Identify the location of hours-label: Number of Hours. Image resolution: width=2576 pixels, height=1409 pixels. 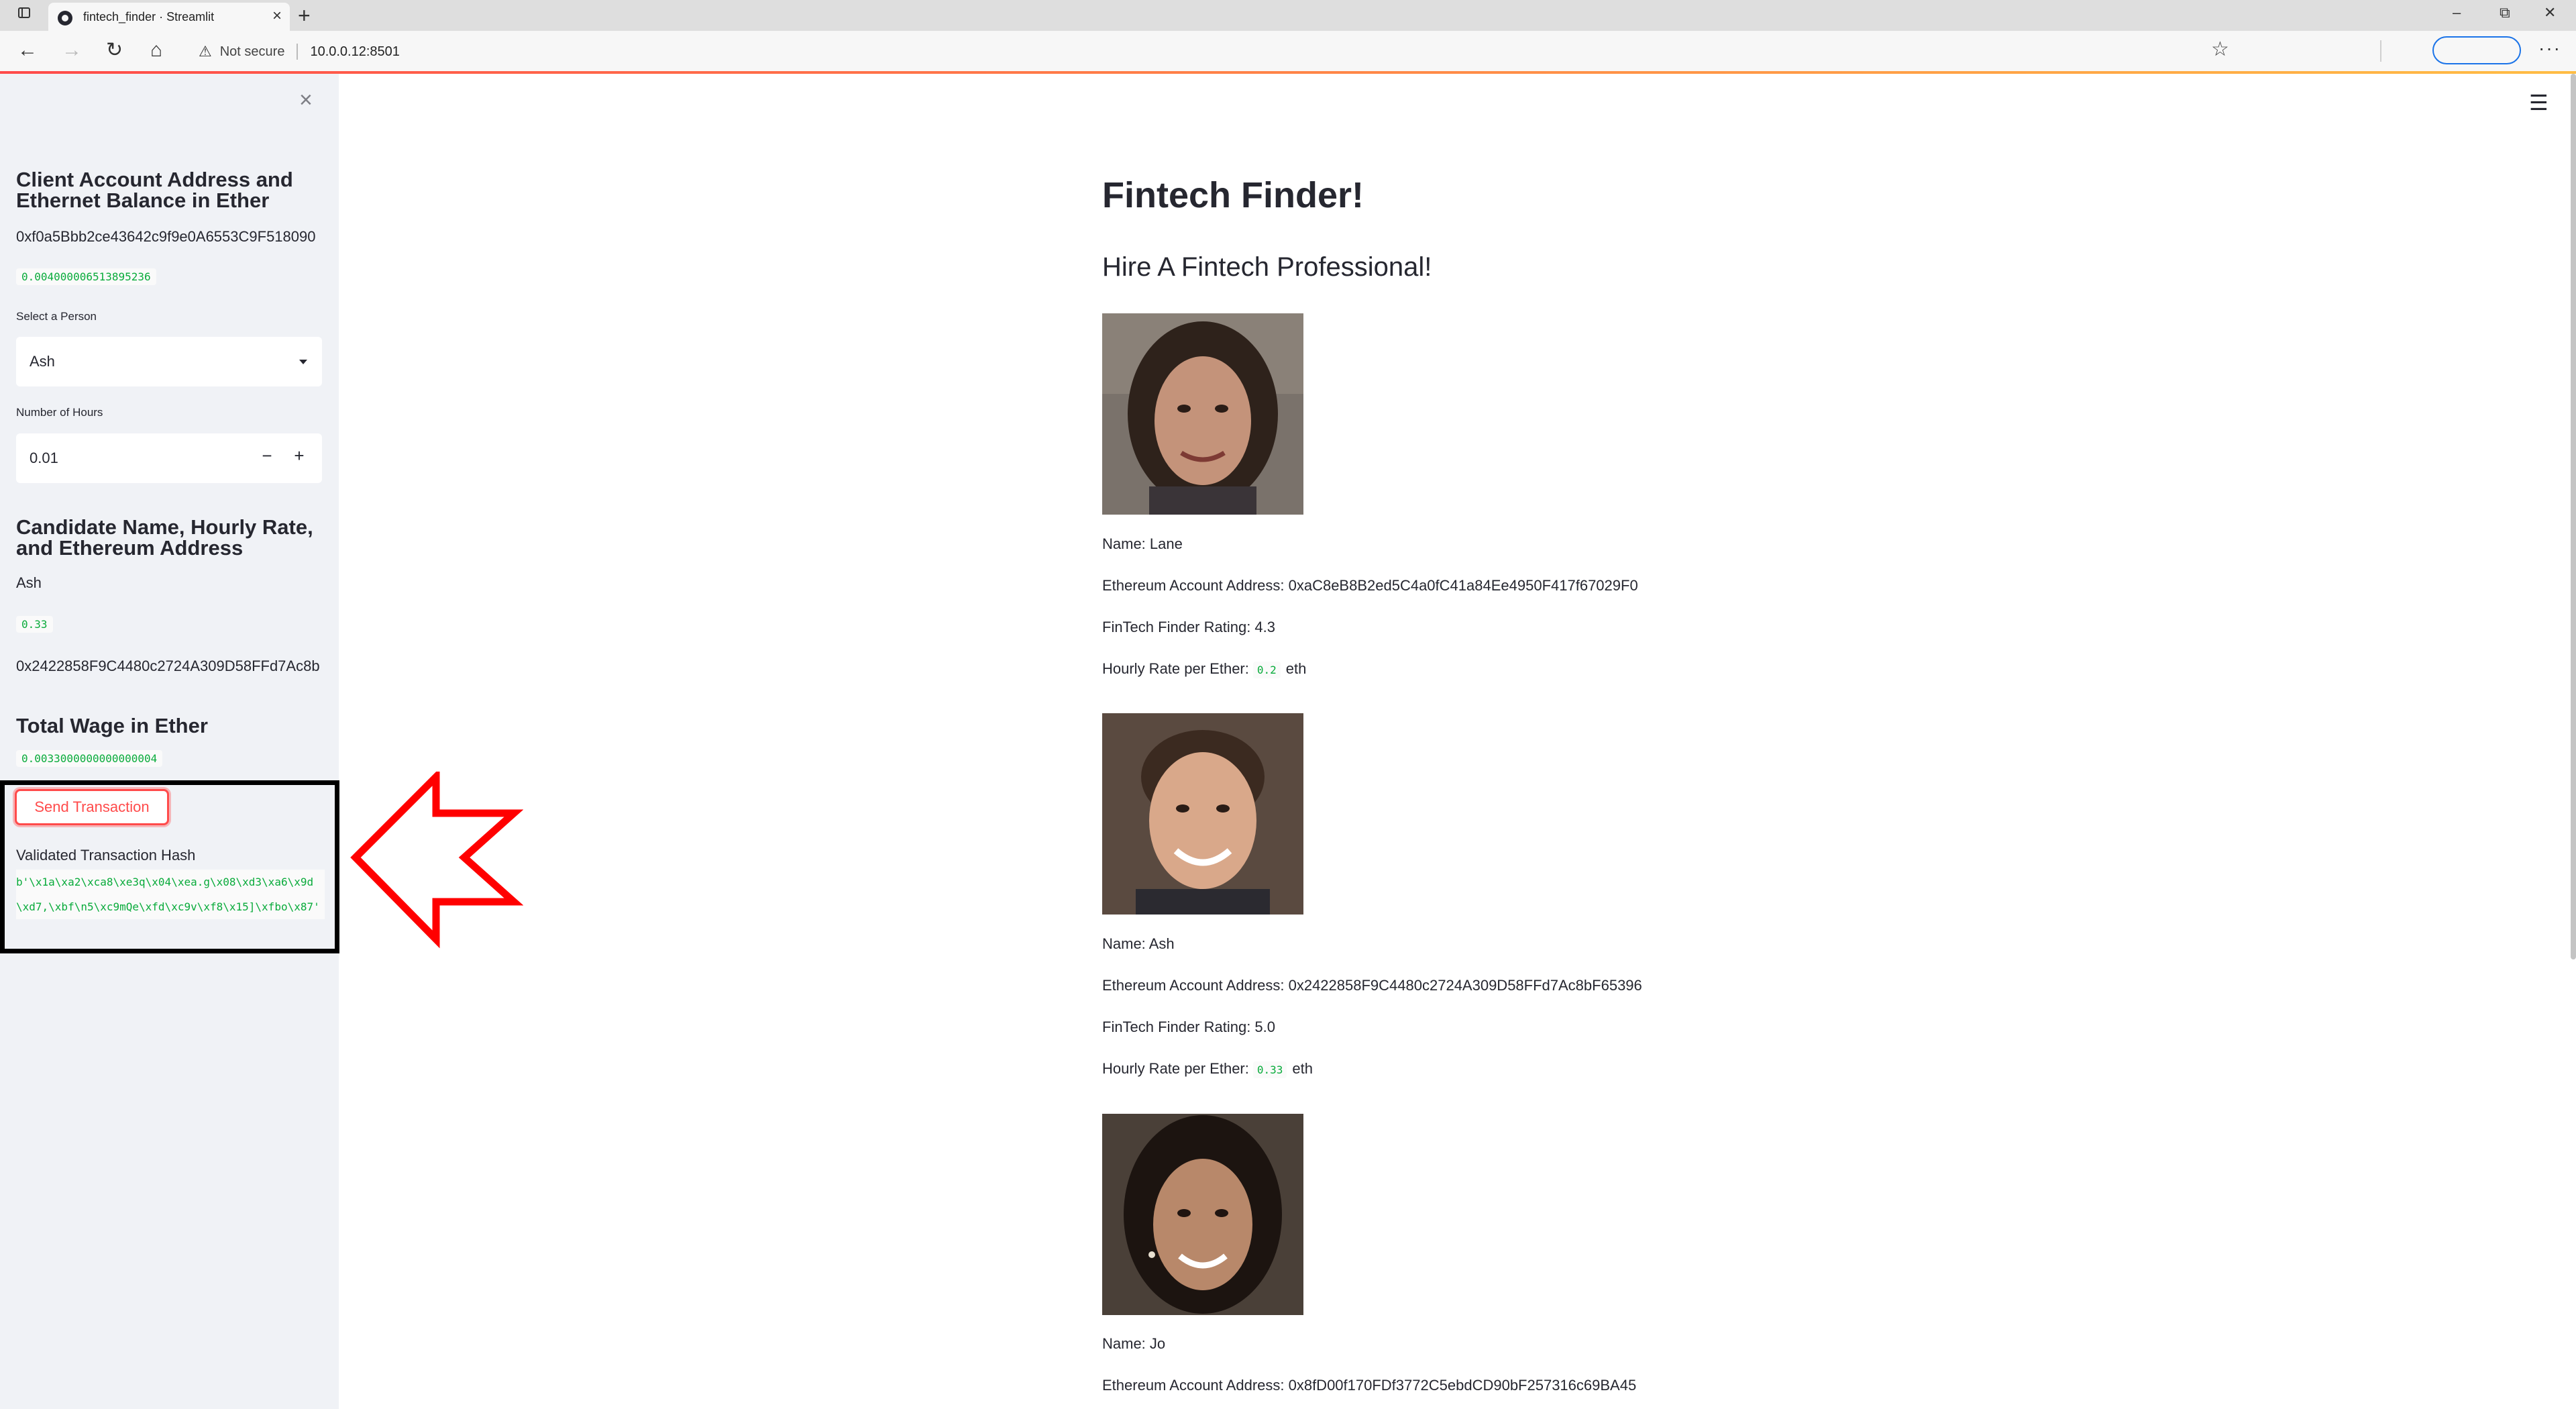
(59, 412).